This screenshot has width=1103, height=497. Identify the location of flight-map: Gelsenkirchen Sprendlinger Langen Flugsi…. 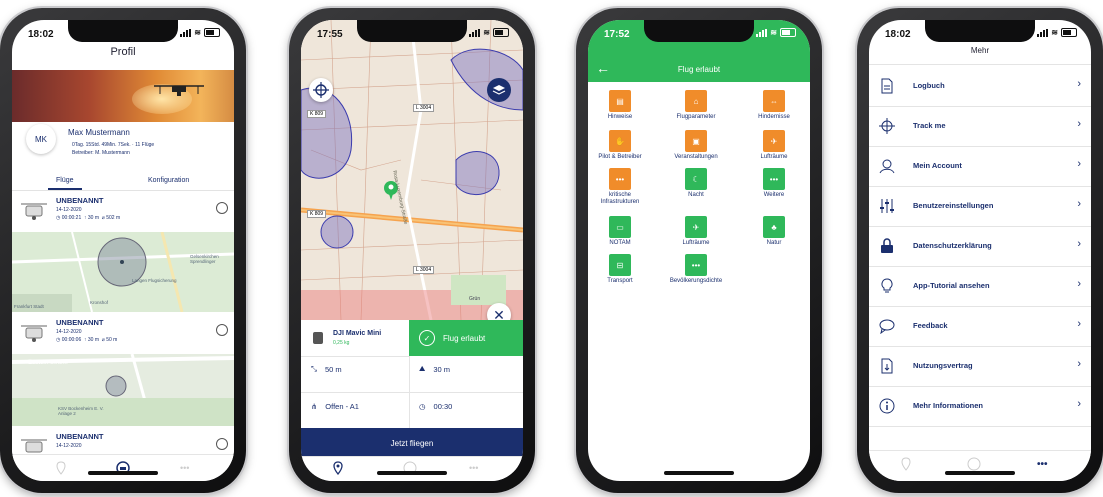
(123, 272).